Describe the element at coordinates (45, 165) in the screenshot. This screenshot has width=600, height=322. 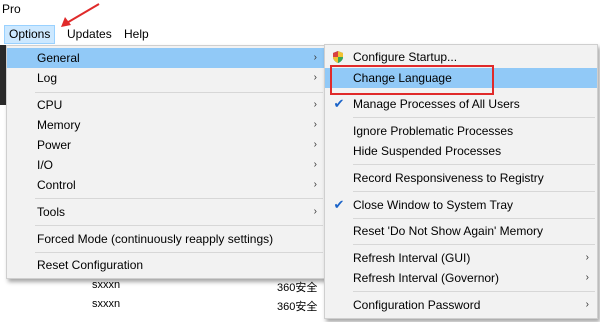
I see `menu-item-label: I/O` at that location.